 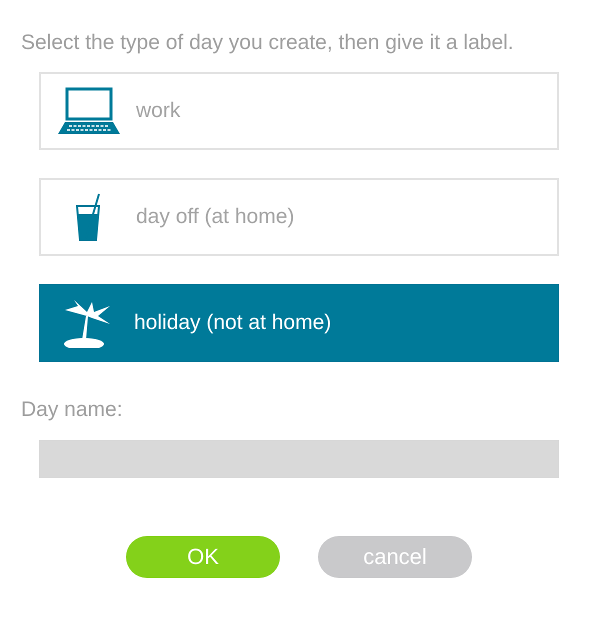 What do you see at coordinates (299, 111) in the screenshot?
I see `day-type-option: work` at bounding box center [299, 111].